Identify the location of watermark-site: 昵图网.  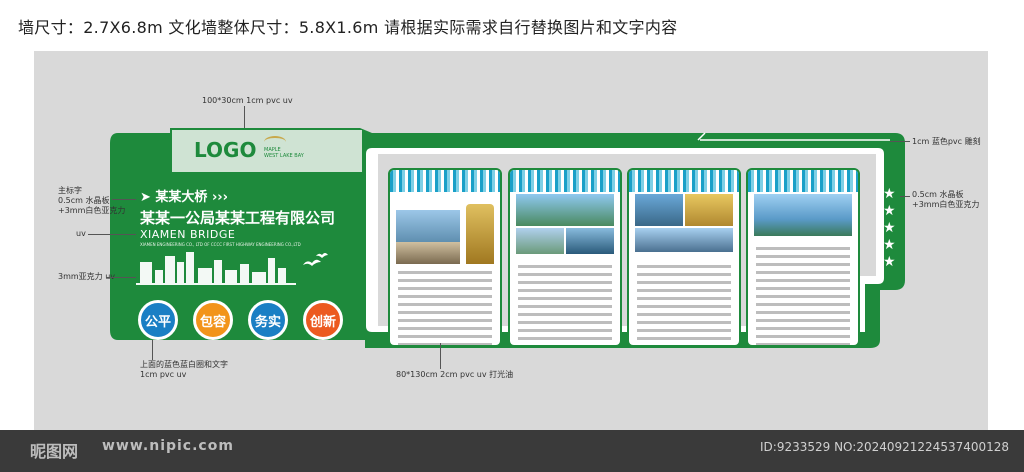
(54, 451).